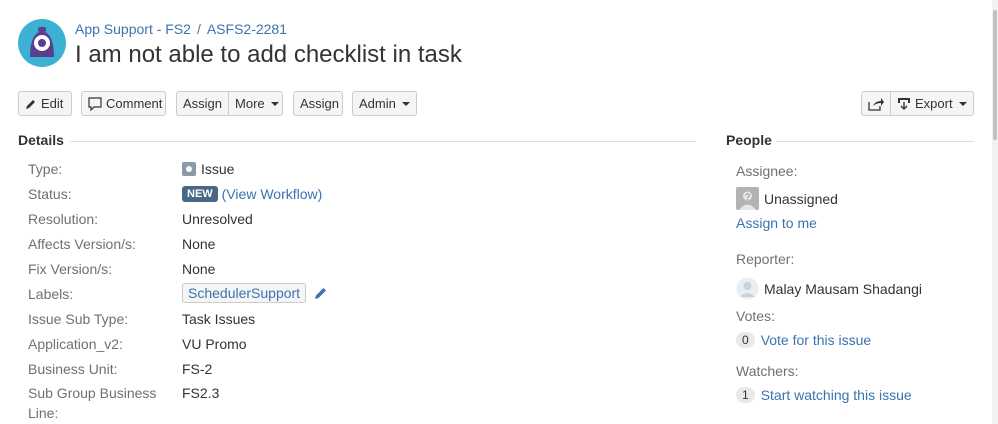  What do you see at coordinates (250, 103) in the screenshot?
I see `more-label: More` at bounding box center [250, 103].